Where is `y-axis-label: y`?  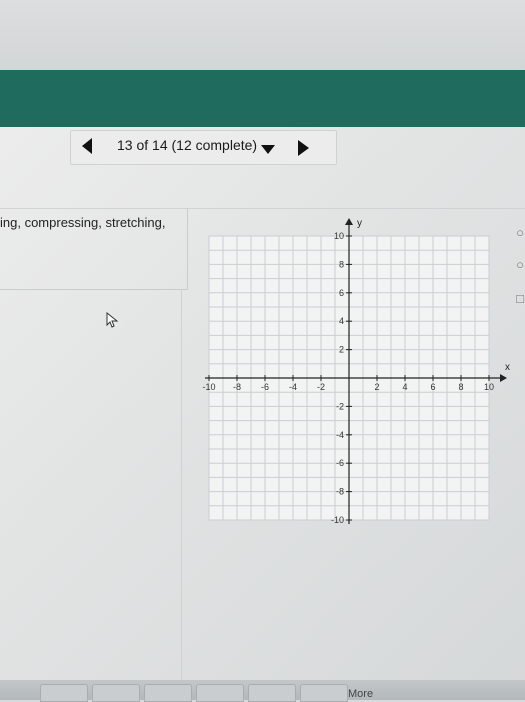
y-axis-label: y is located at coordinates (359, 223).